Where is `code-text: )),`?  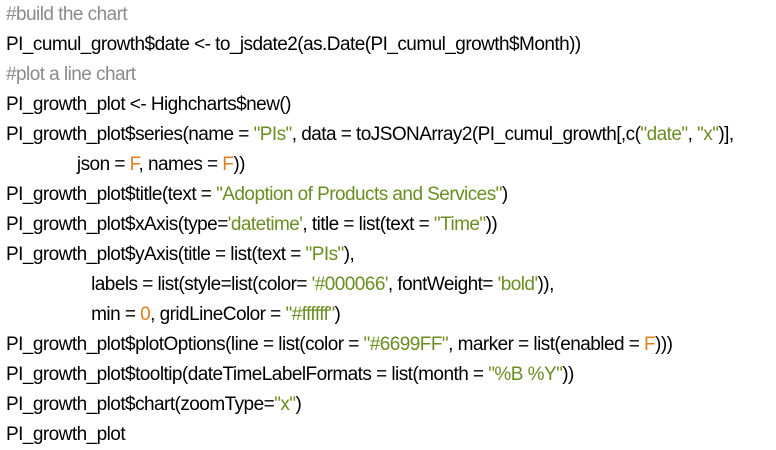 code-text: )), is located at coordinates (546, 284).